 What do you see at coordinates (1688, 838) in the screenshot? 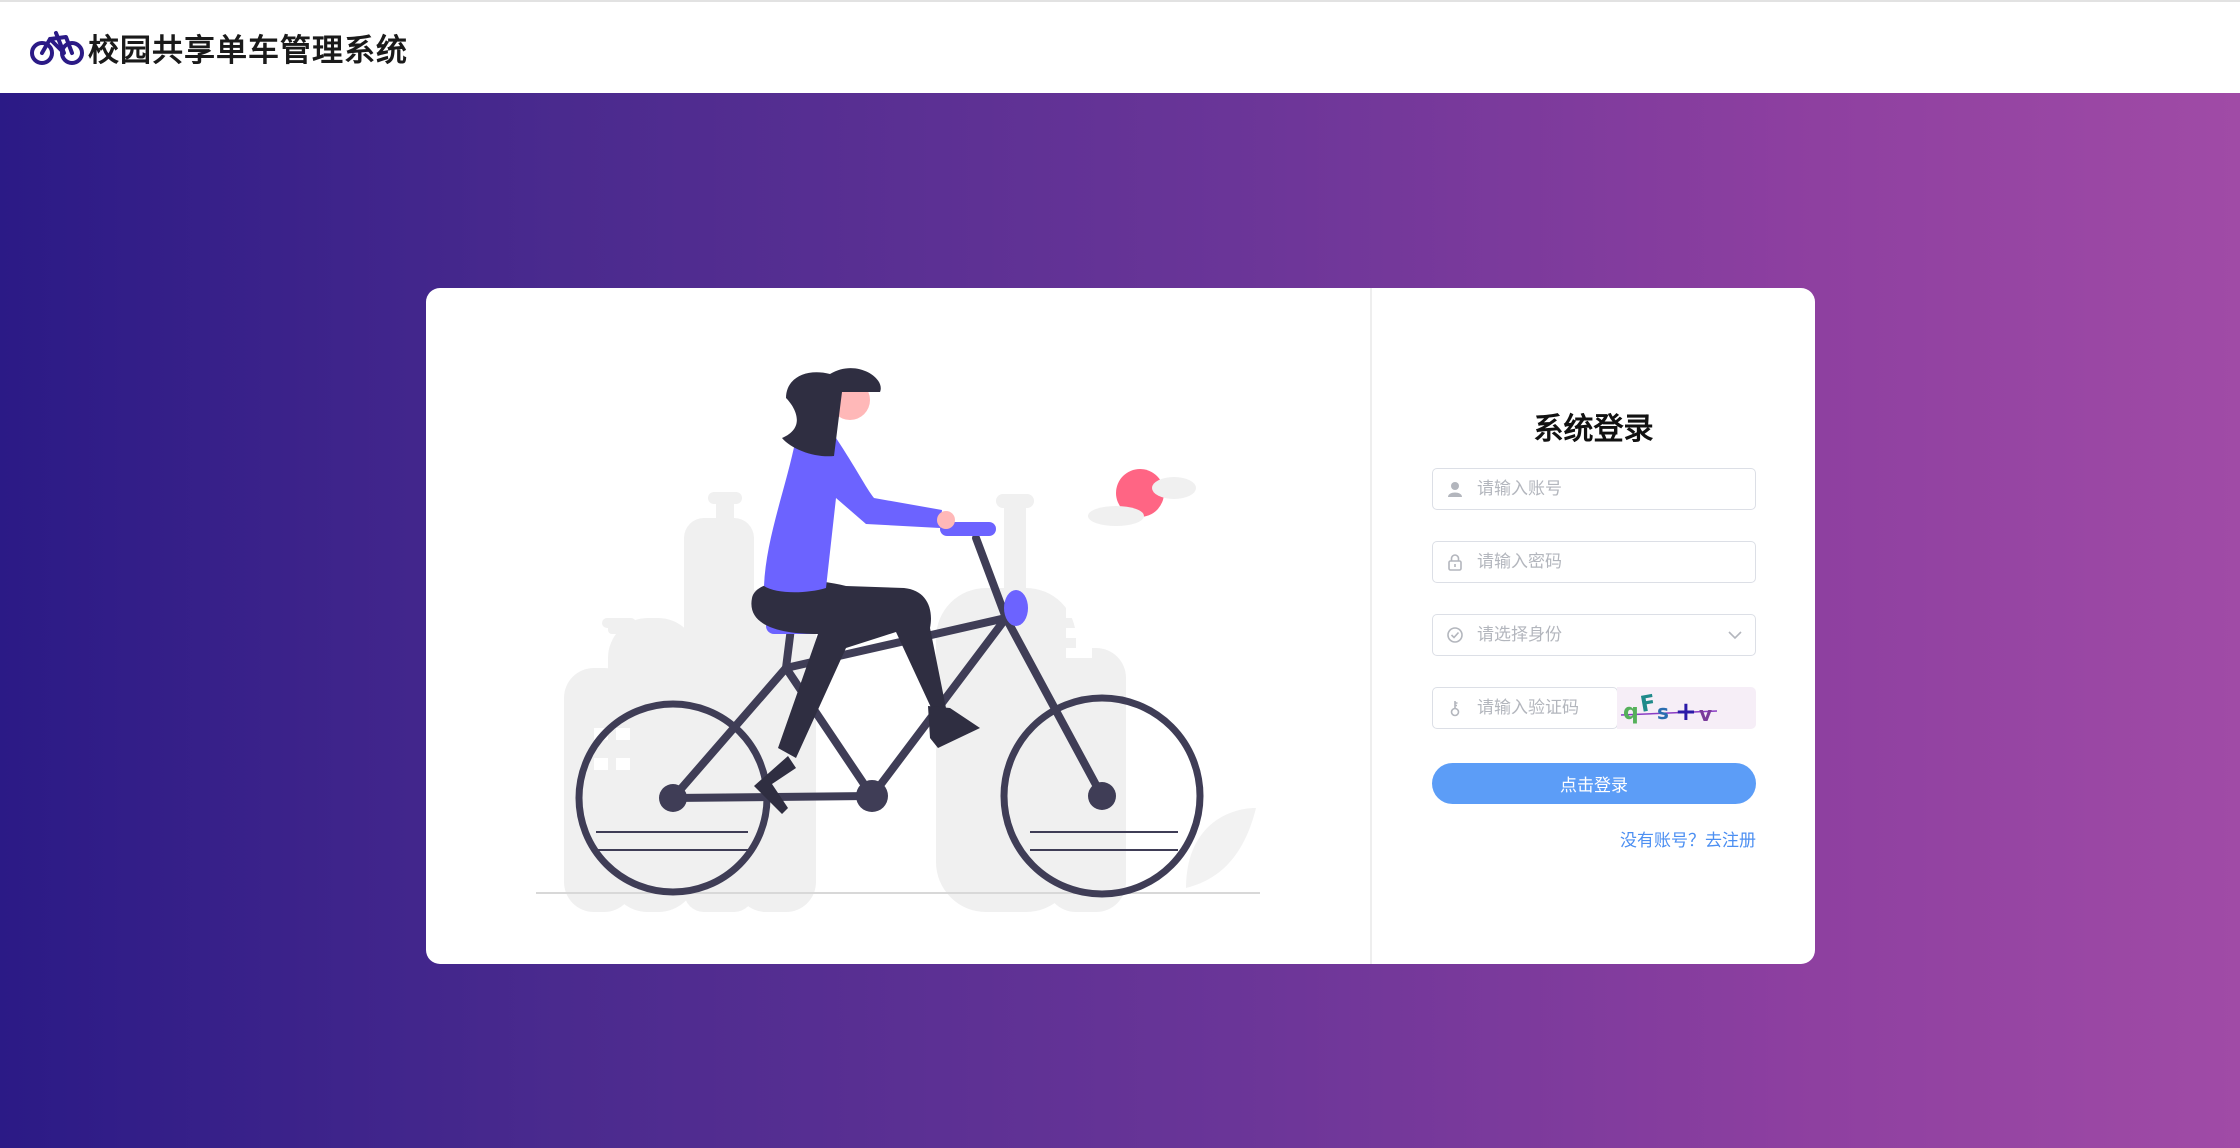
I see `register-link: 没有账号？去注册` at bounding box center [1688, 838].